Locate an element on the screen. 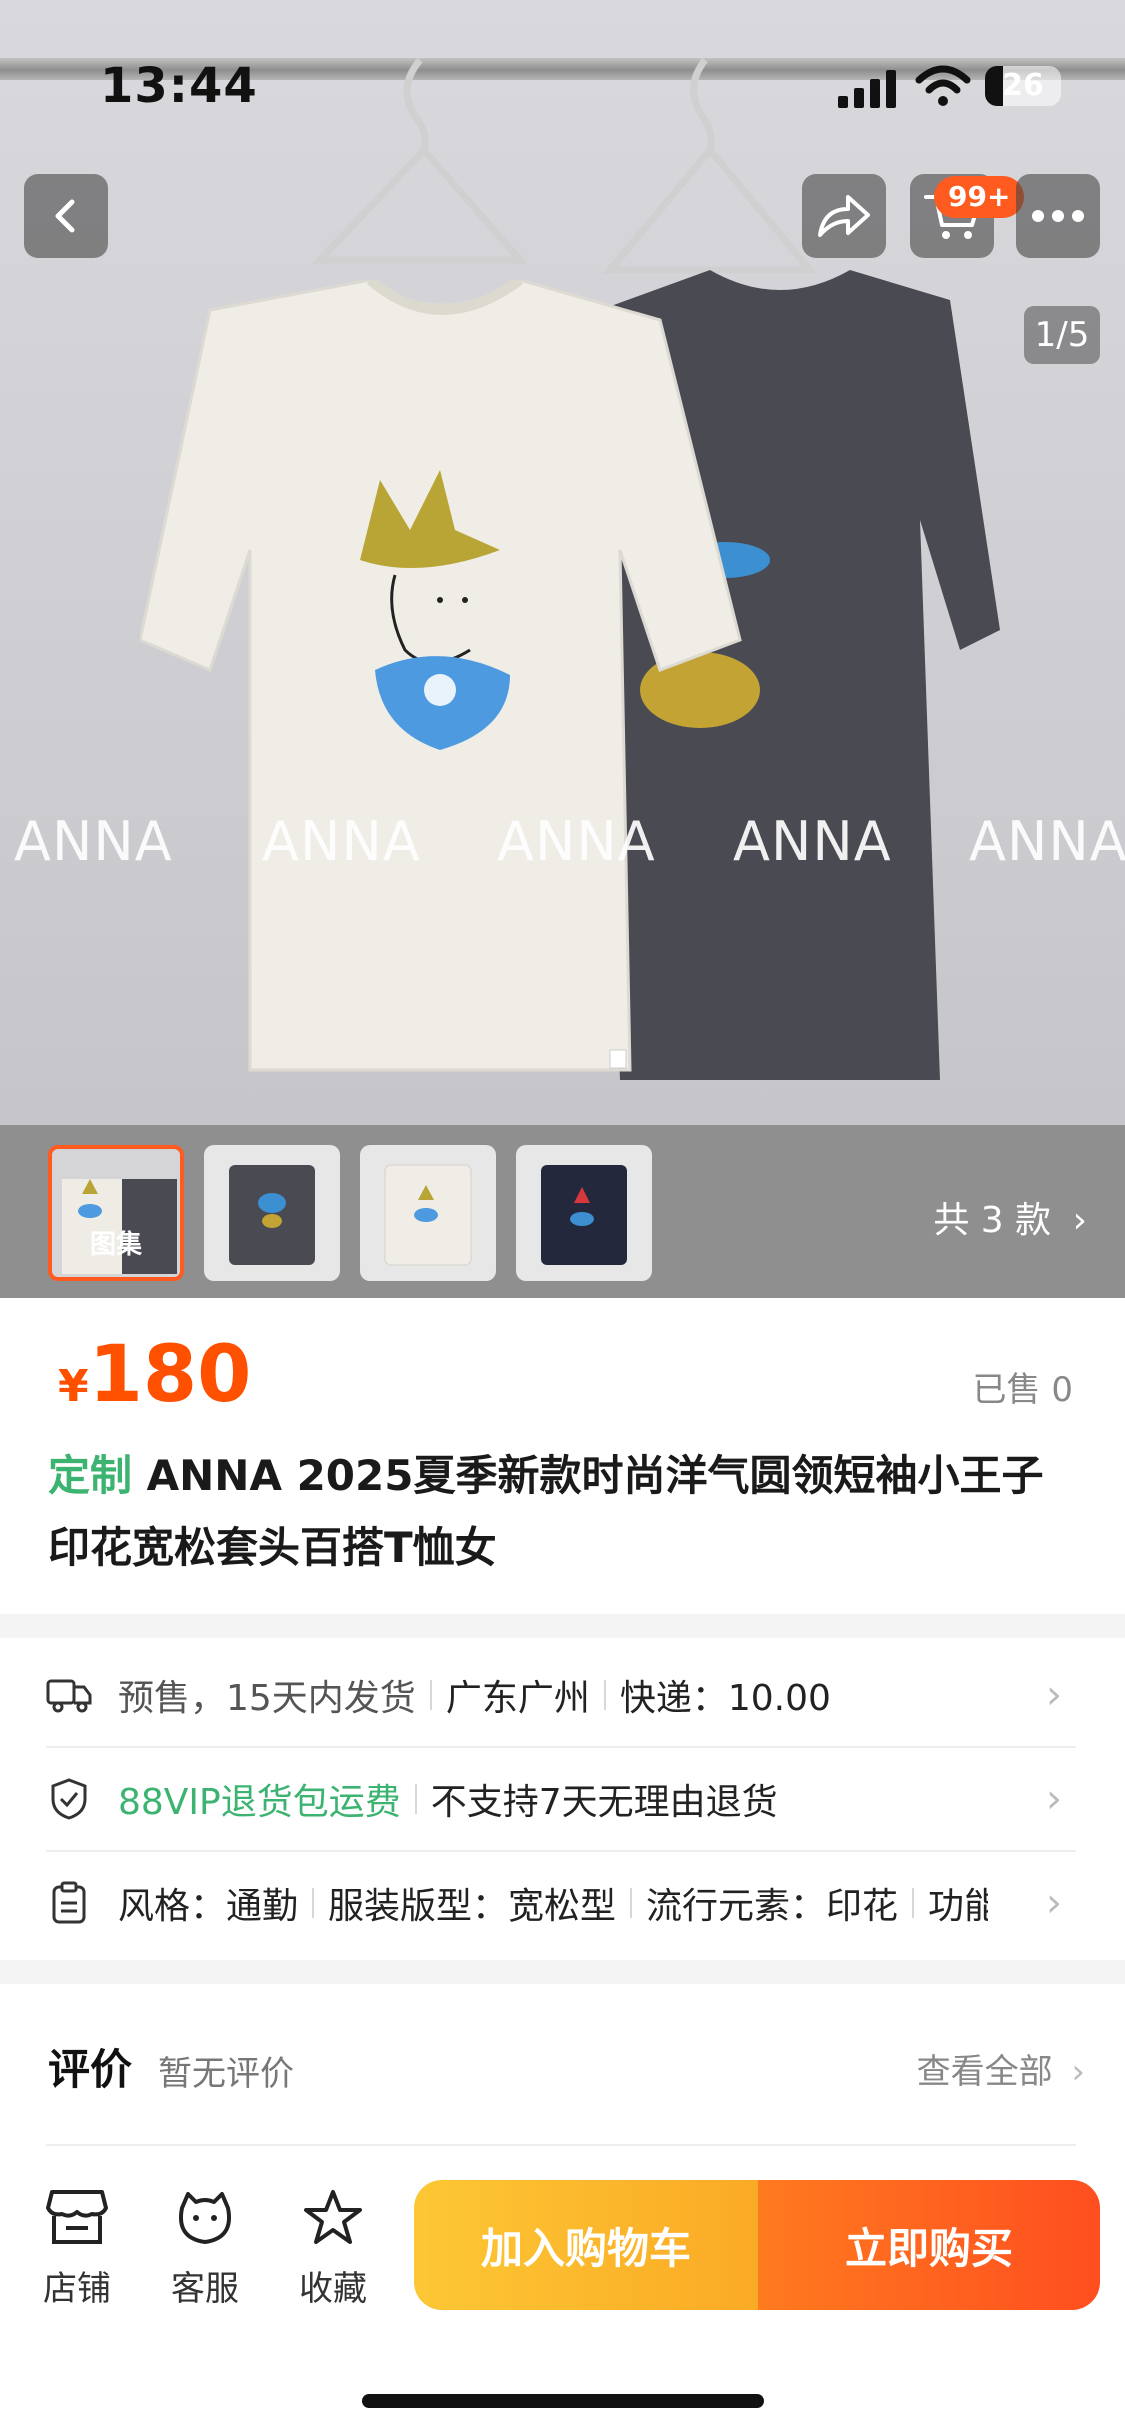  chevron-left-icon is located at coordinates (65, 216).